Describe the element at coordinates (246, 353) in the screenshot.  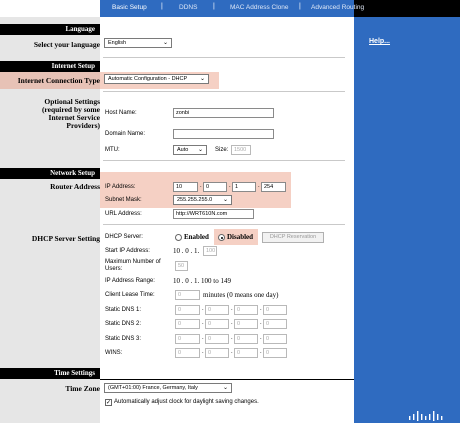
I see `wins-octet-3: 0` at that location.